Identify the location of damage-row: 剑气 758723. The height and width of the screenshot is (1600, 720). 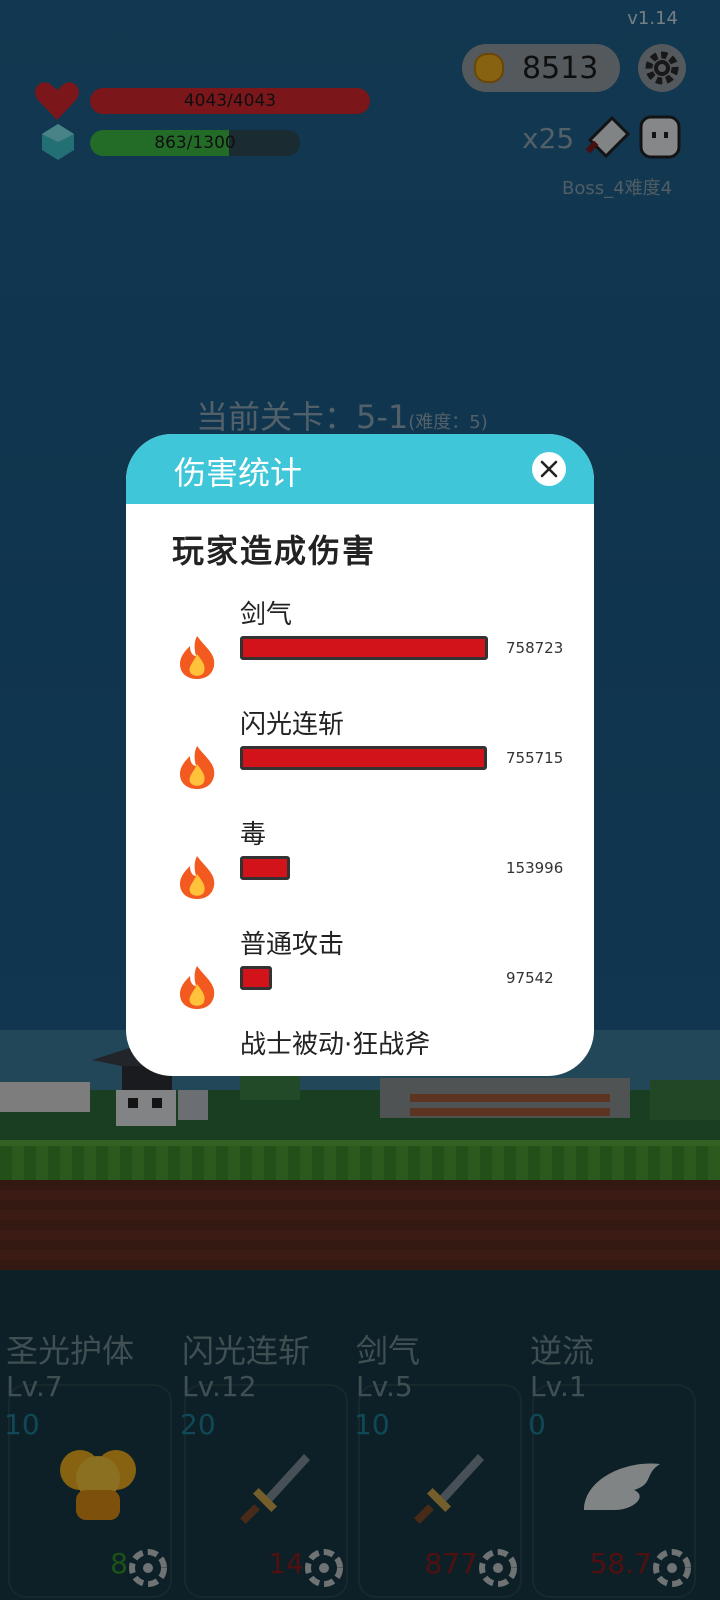
(372, 649).